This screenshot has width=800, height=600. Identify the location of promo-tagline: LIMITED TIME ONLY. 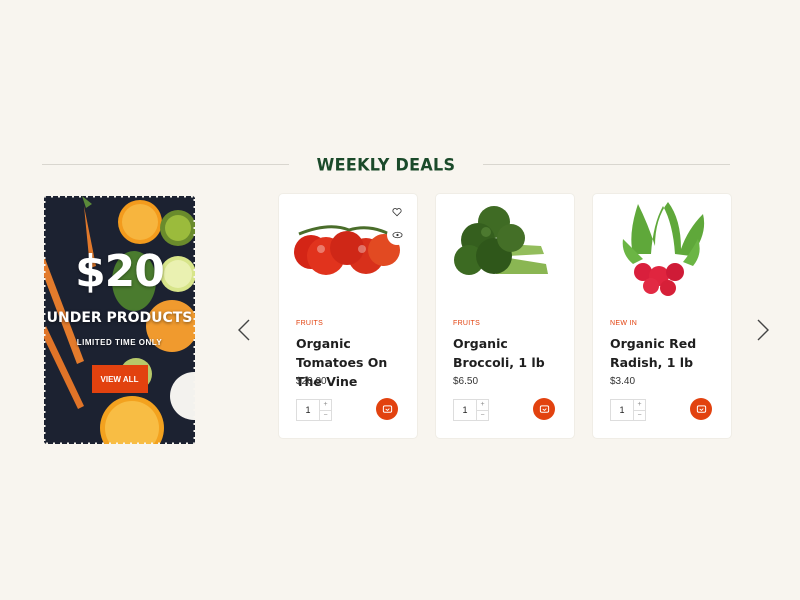
(119, 342).